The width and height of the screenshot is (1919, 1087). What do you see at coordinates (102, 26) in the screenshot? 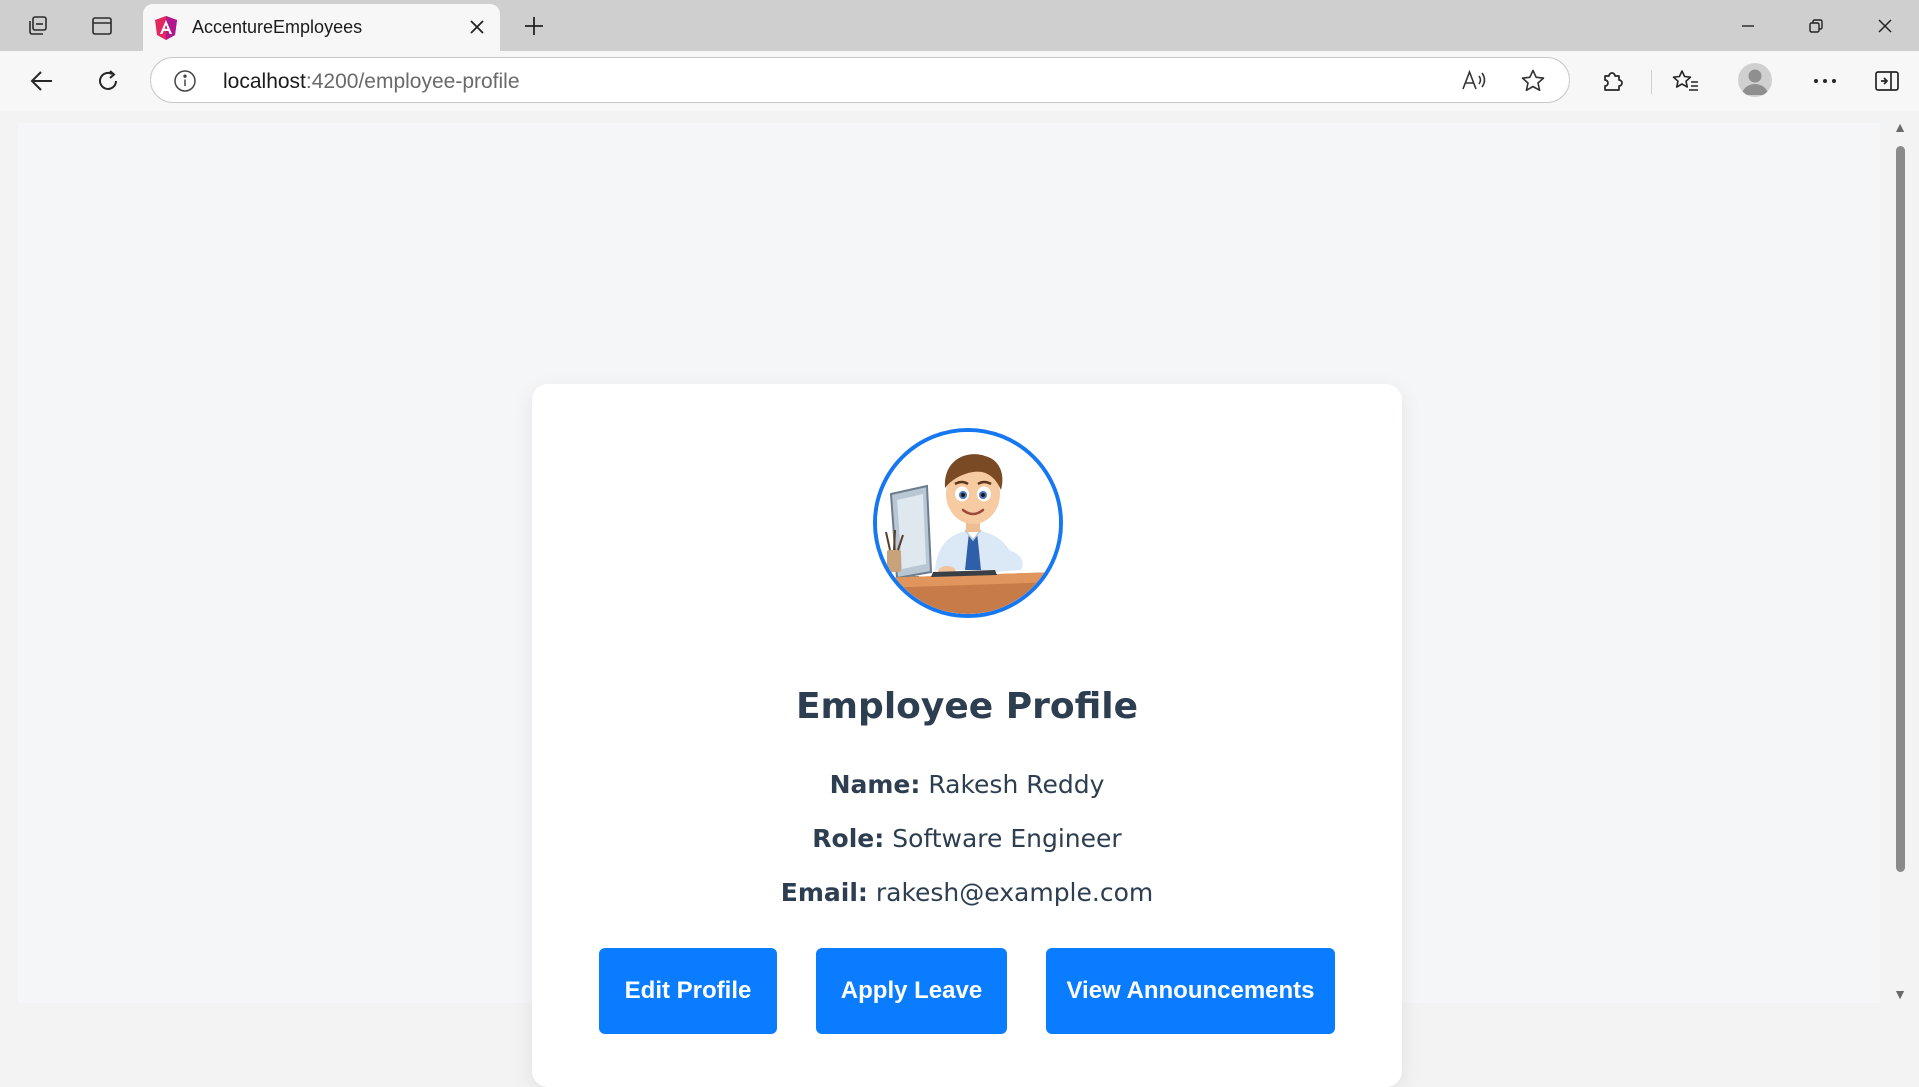
I see `tab-actions-icon` at bounding box center [102, 26].